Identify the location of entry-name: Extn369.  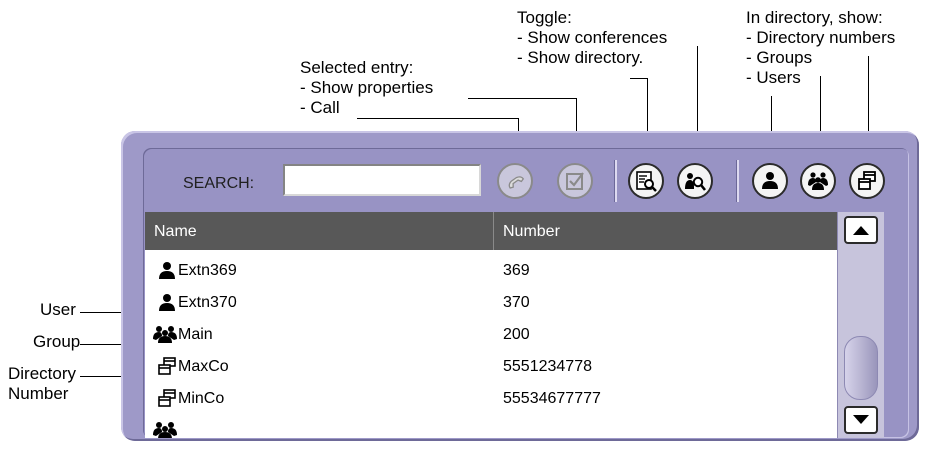
(207, 270).